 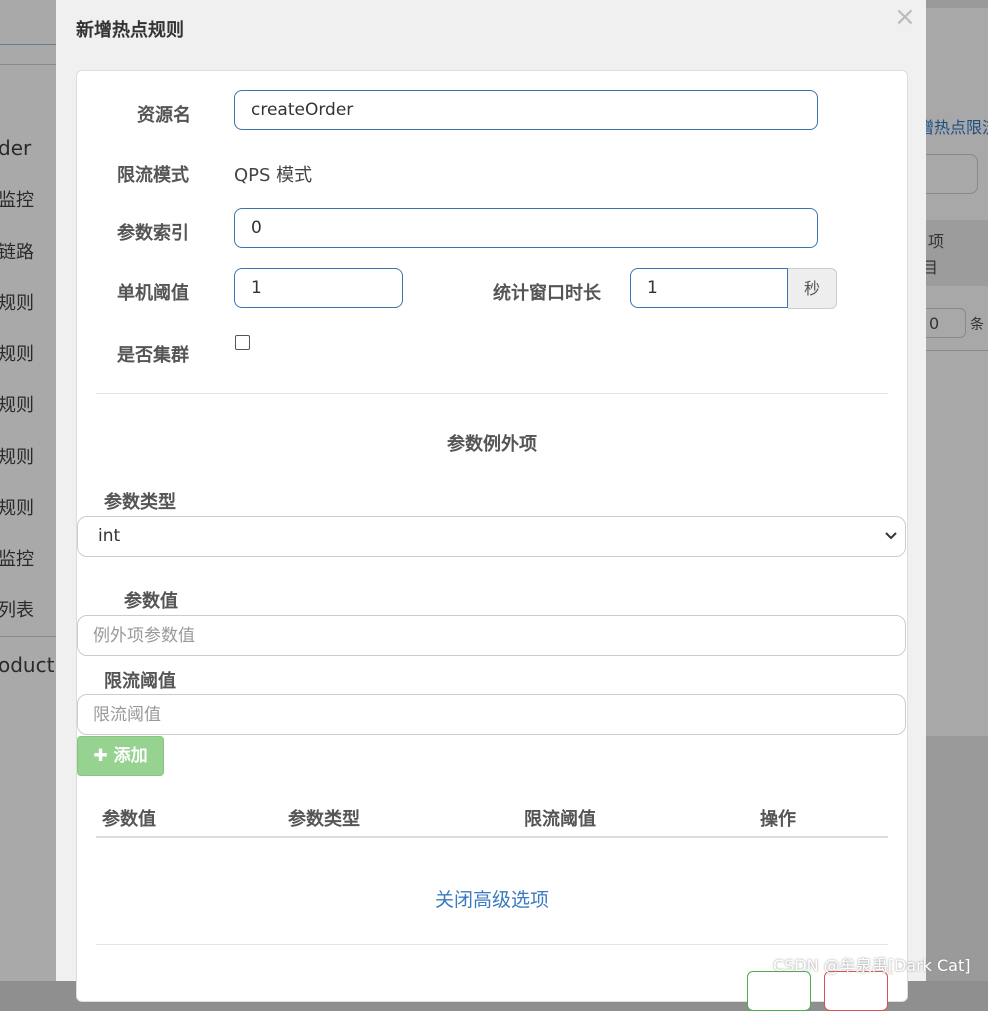 I want to click on limit-threshold-label: 限流阈值, so click(x=140, y=681).